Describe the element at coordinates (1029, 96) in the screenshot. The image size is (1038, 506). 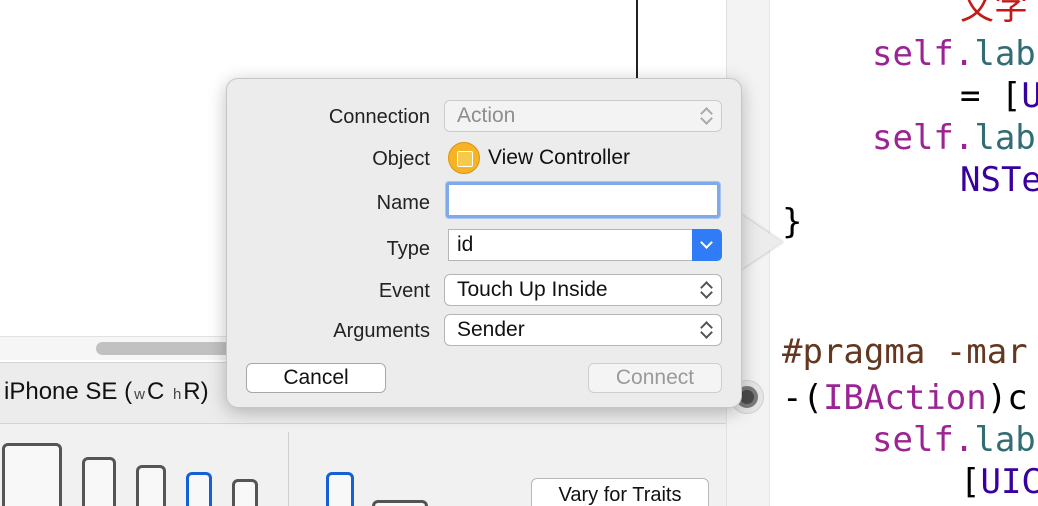
I see `code-token: U` at that location.